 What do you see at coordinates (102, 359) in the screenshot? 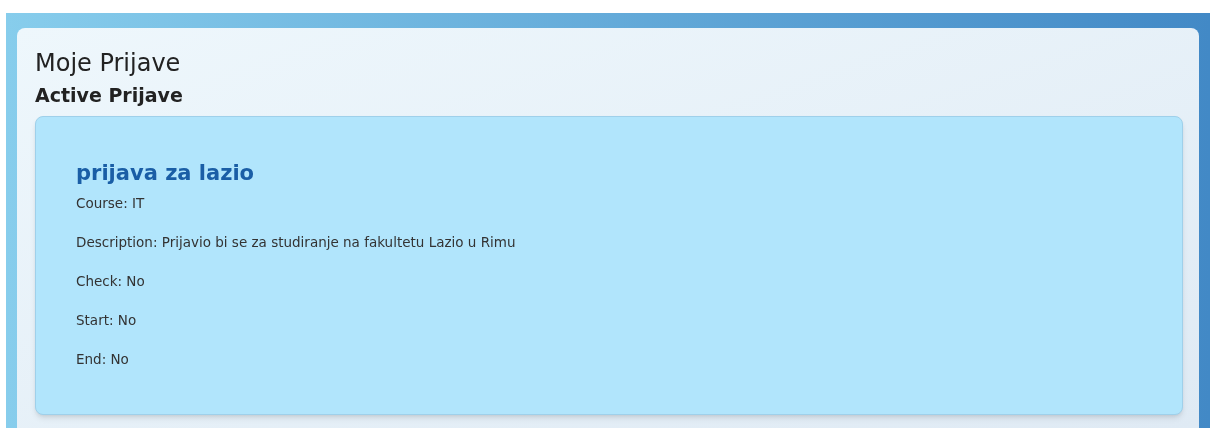
I see `application-detail: End: No` at bounding box center [102, 359].